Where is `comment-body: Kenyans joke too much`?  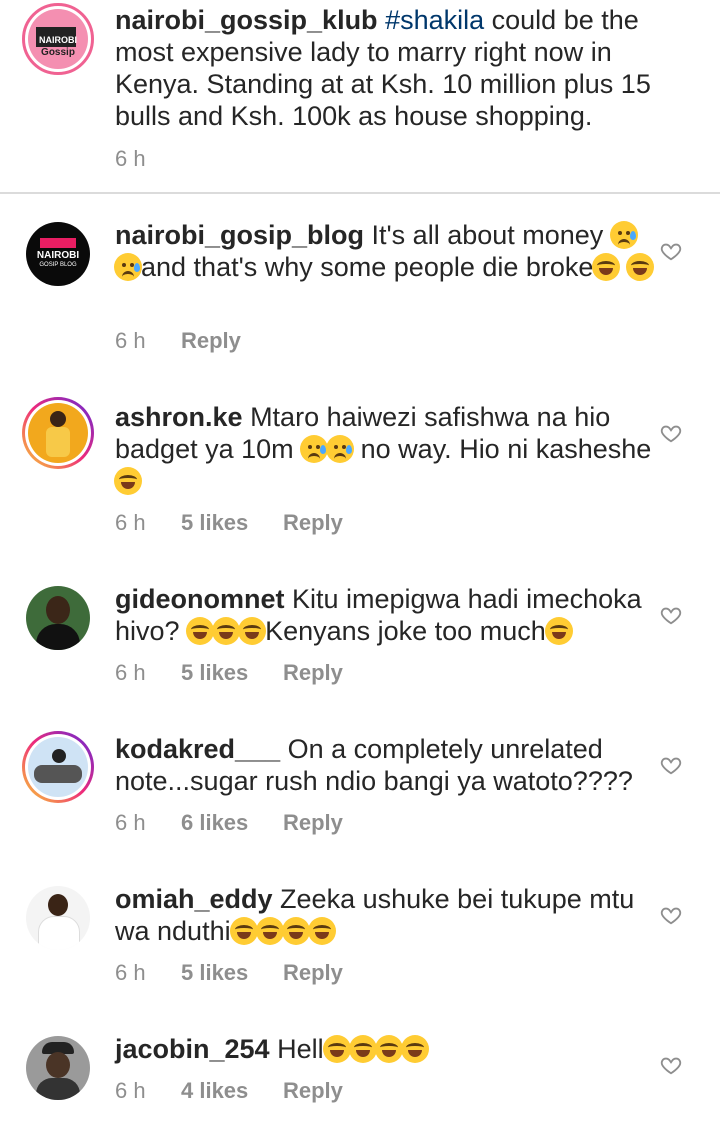 comment-body: Kenyans joke too much is located at coordinates (405, 631).